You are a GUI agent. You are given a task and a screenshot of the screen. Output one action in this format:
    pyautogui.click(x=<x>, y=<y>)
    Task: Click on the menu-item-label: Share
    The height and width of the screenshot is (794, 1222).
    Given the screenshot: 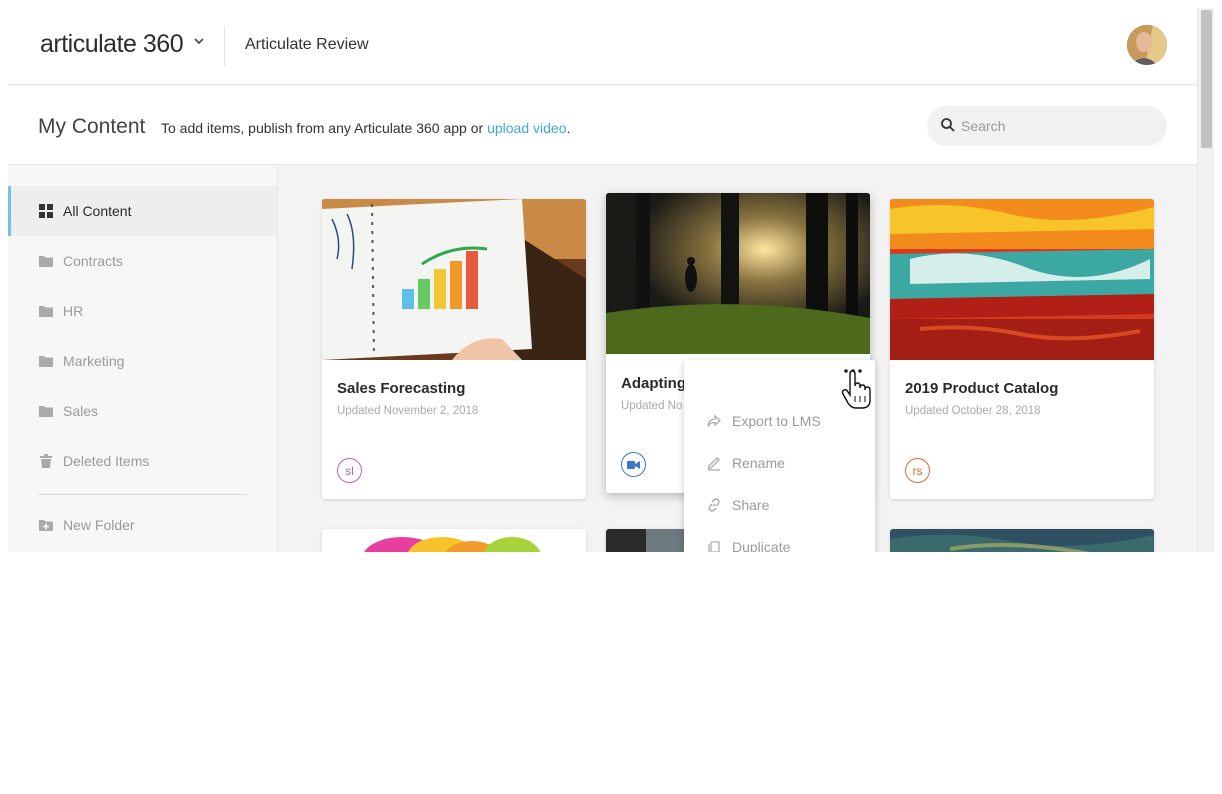 What is the action you would take?
    pyautogui.click(x=751, y=505)
    